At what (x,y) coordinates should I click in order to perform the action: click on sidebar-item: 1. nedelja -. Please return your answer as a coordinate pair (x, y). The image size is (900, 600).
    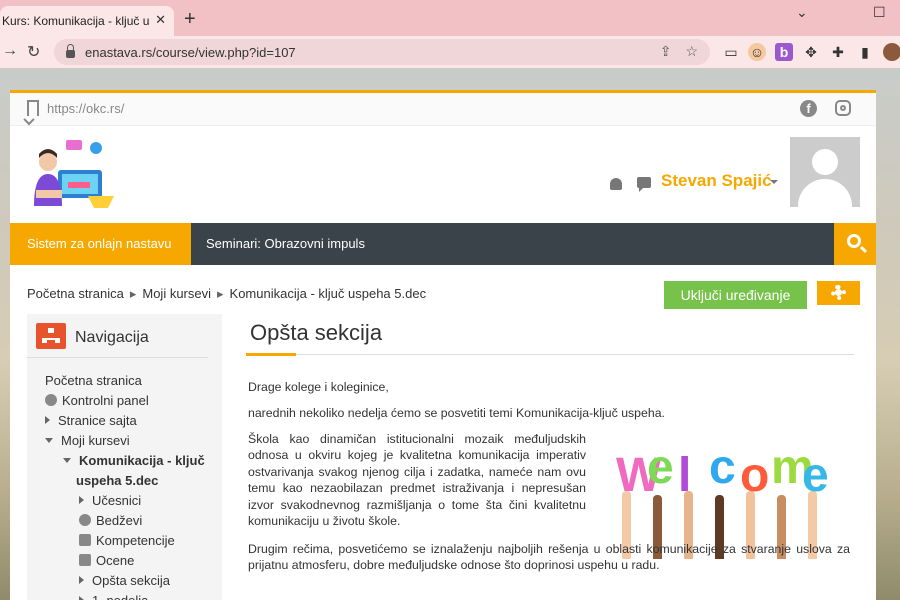
    Looking at the image, I should click on (124, 595).